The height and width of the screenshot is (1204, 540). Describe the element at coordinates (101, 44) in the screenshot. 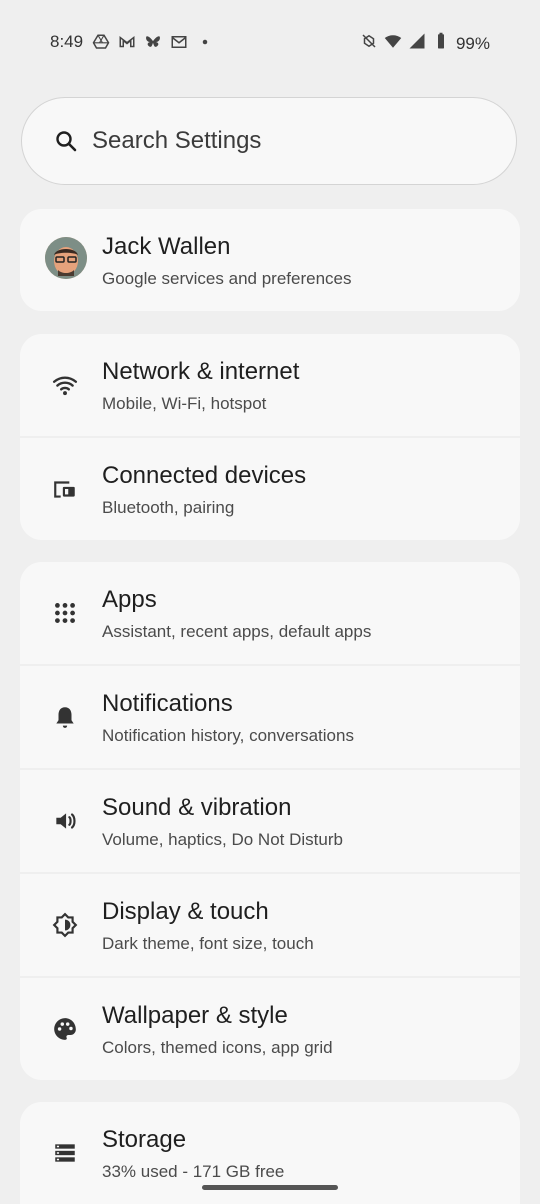

I see `drive-icon` at that location.